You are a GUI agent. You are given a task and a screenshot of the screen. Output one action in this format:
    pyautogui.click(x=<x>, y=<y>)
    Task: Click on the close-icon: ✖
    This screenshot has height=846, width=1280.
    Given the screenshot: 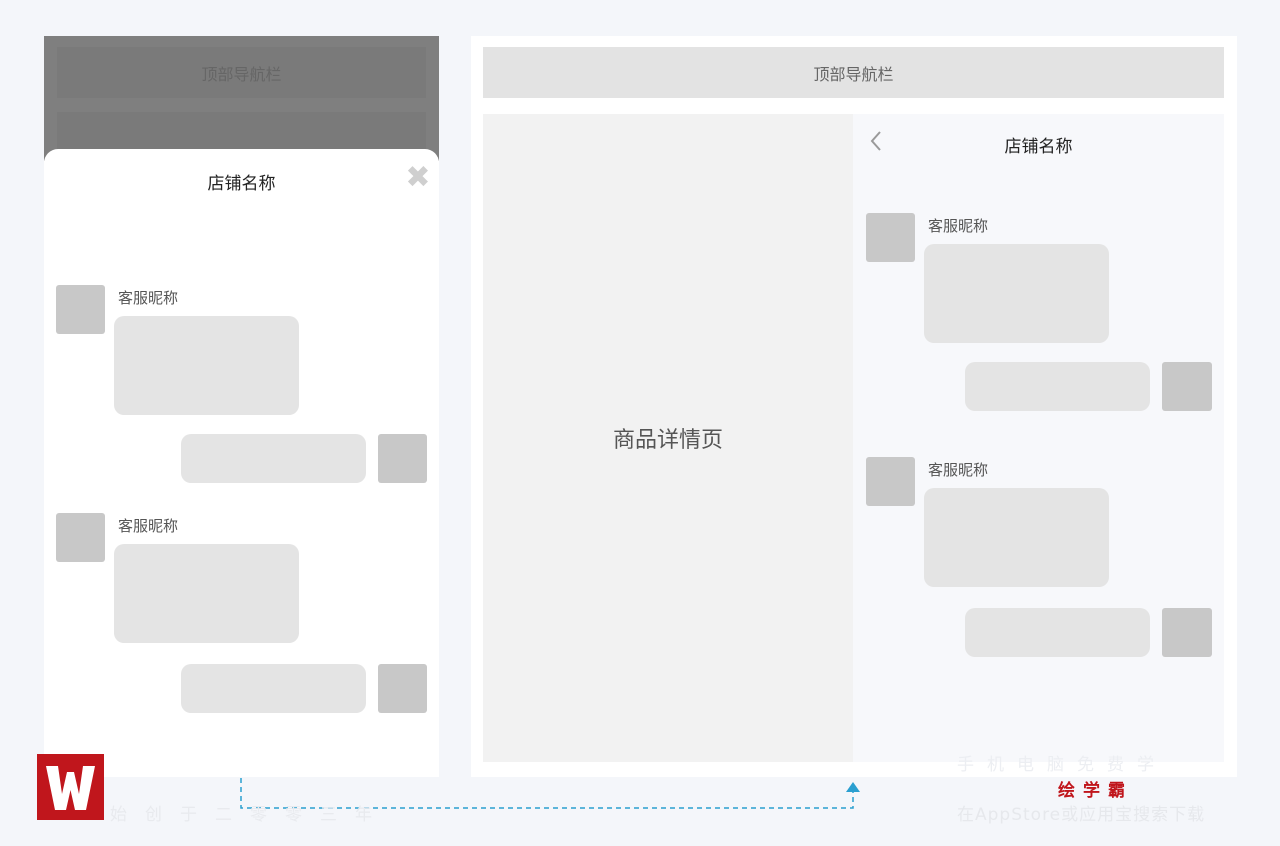 What is the action you would take?
    pyautogui.click(x=418, y=178)
    